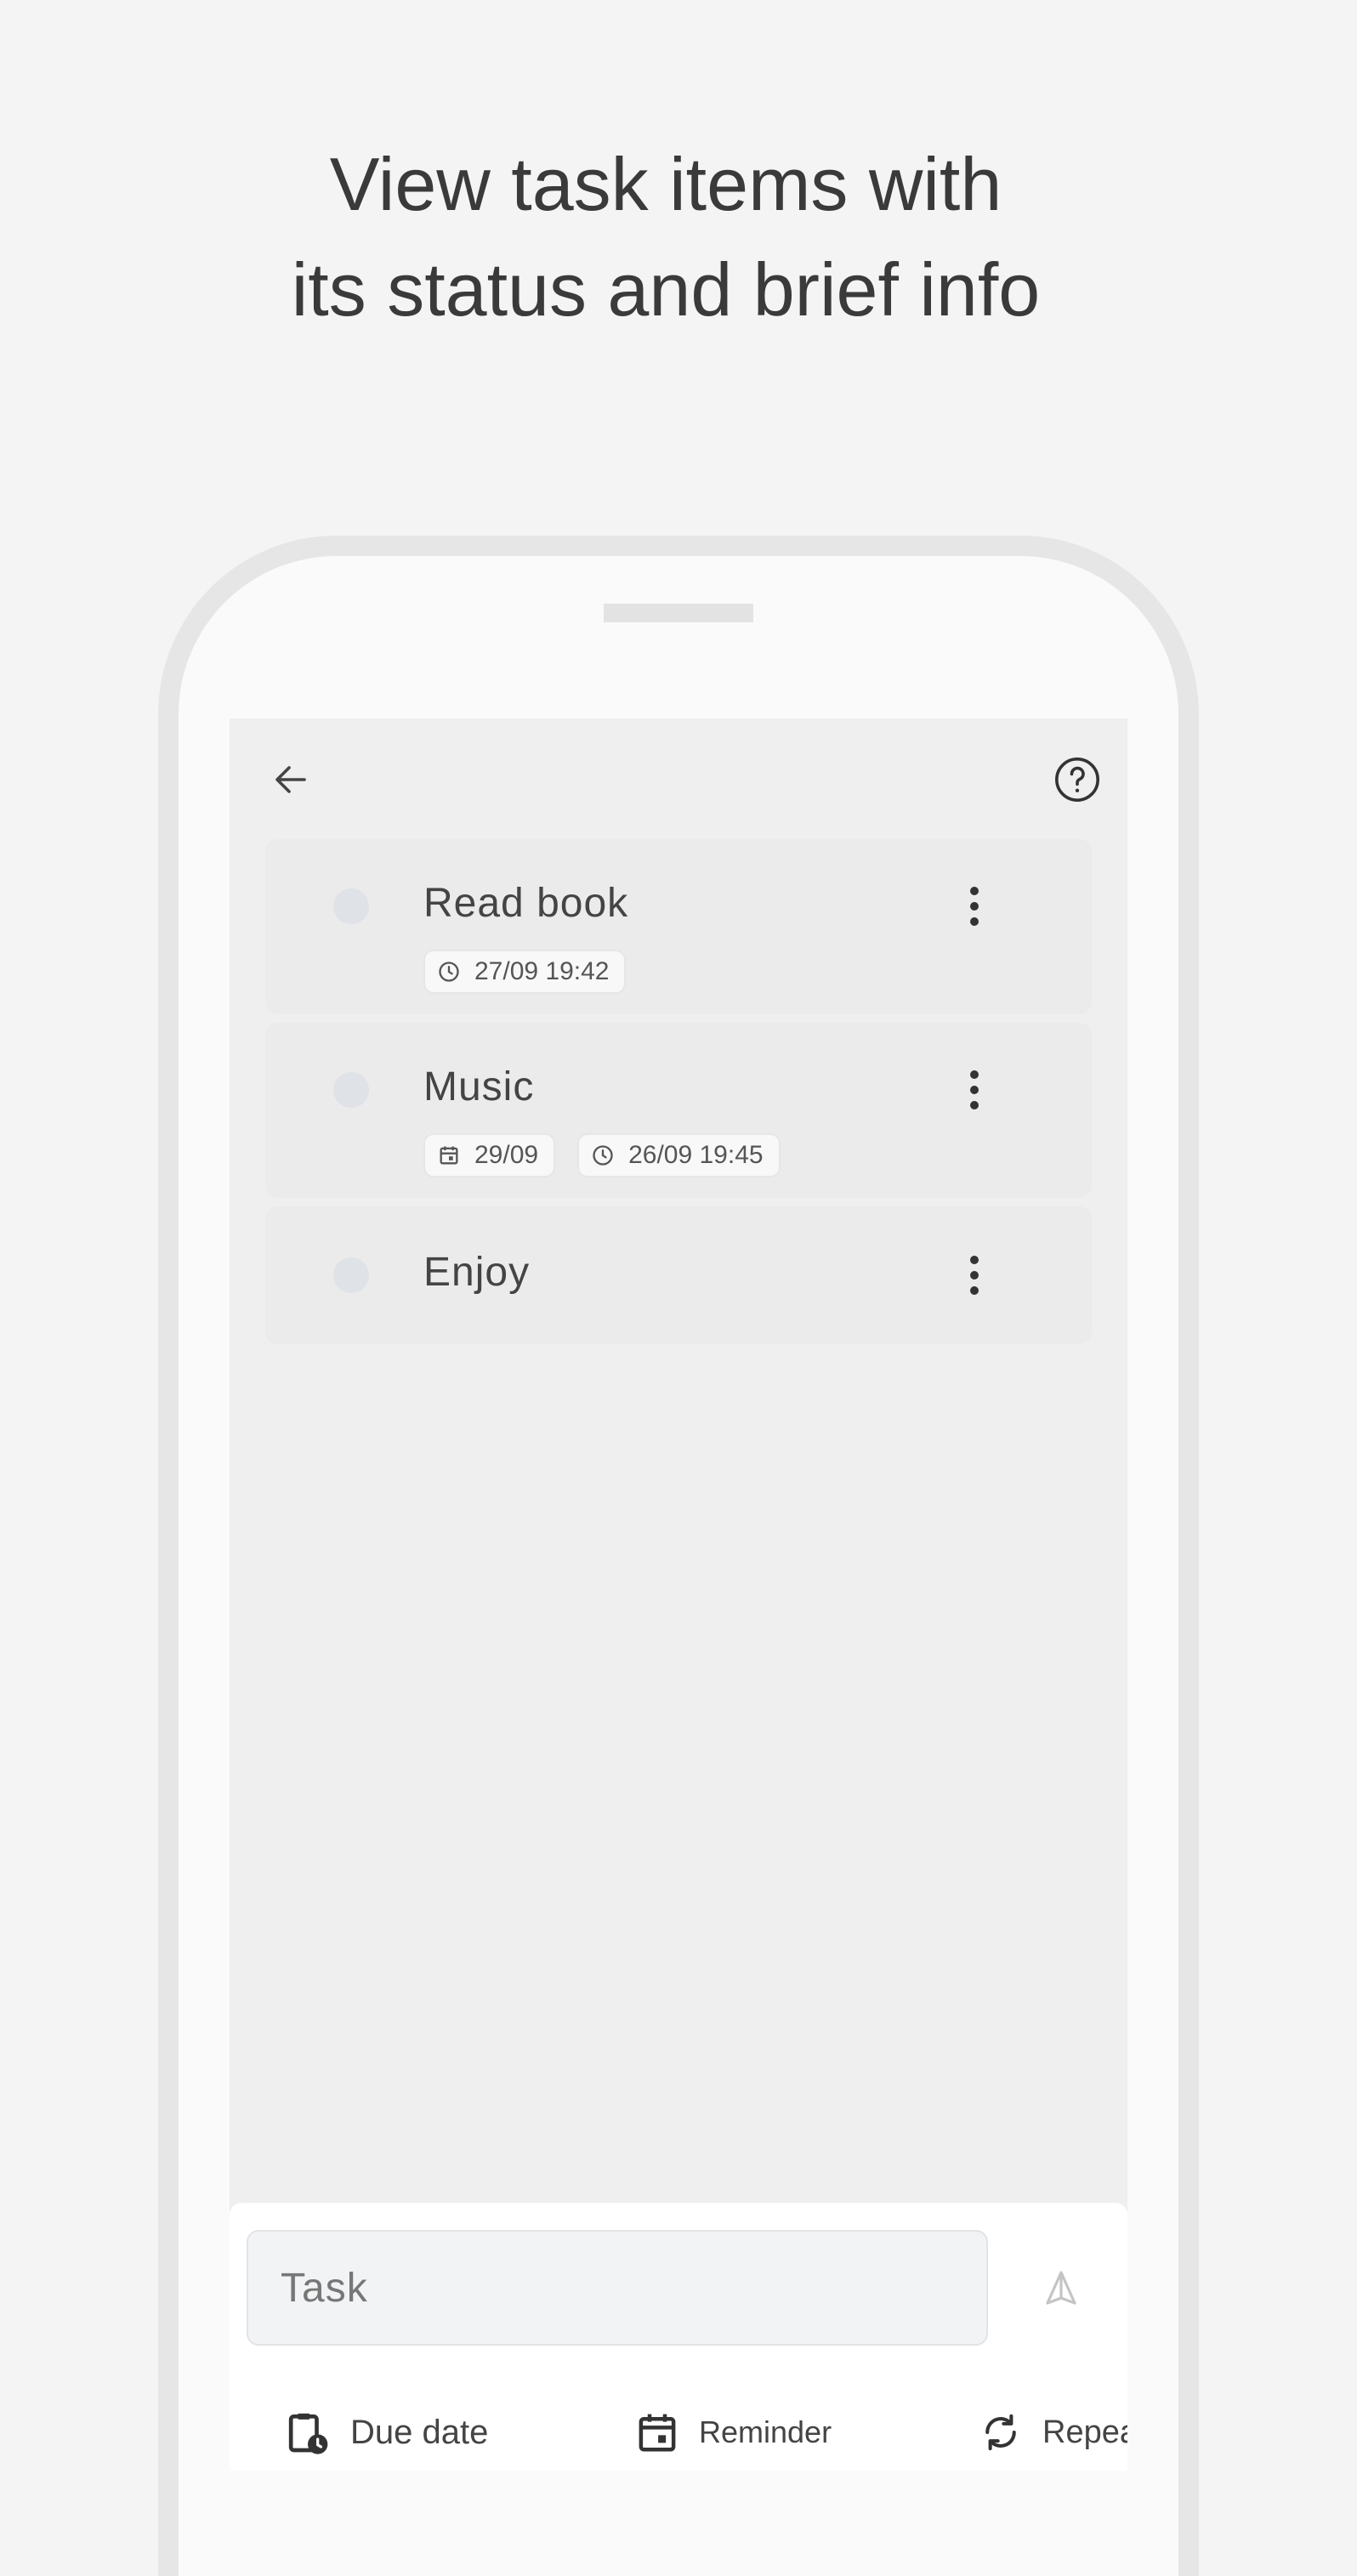  Describe the element at coordinates (542, 971) in the screenshot. I see `chip-text: 27/09 19:42` at that location.